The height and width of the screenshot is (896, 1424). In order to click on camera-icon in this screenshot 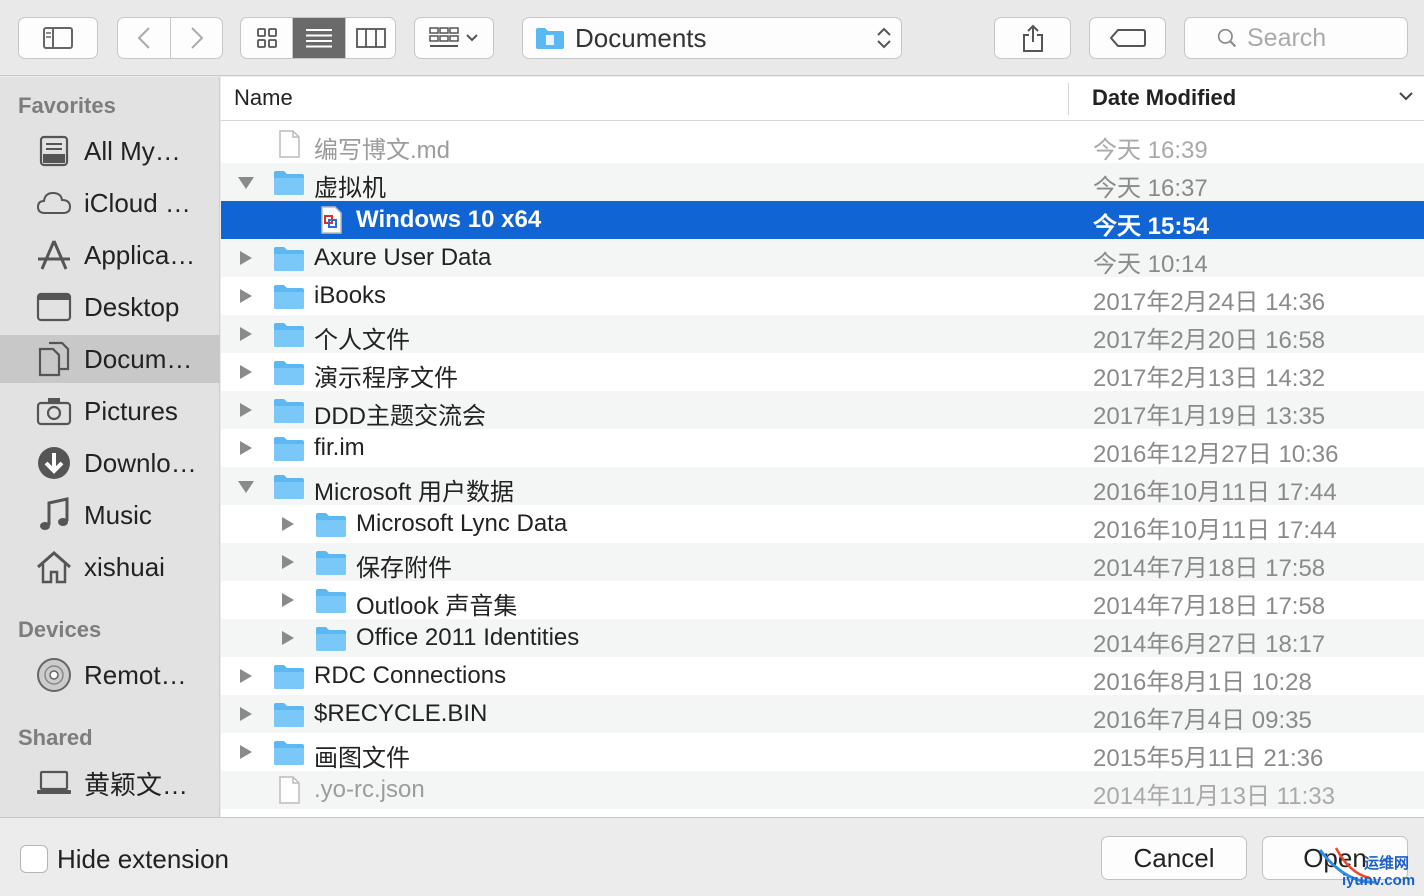, I will do `click(54, 411)`.